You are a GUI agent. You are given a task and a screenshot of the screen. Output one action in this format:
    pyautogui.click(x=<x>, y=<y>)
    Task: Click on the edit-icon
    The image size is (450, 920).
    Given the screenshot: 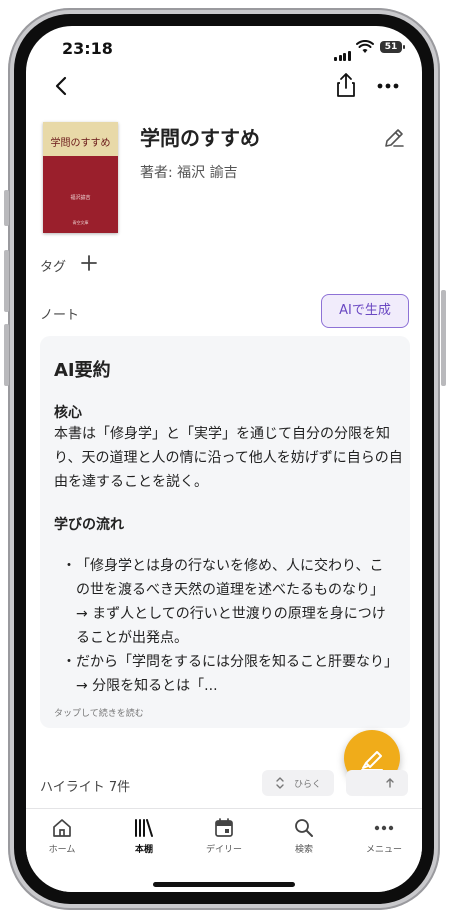 What is the action you would take?
    pyautogui.click(x=394, y=138)
    